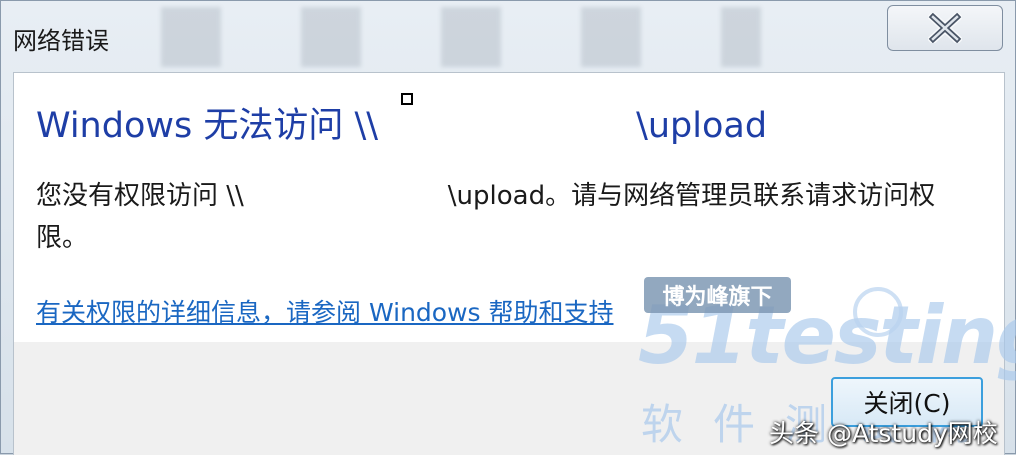 The image size is (1016, 455). What do you see at coordinates (461, 37) in the screenshot?
I see `background-window-ghost` at bounding box center [461, 37].